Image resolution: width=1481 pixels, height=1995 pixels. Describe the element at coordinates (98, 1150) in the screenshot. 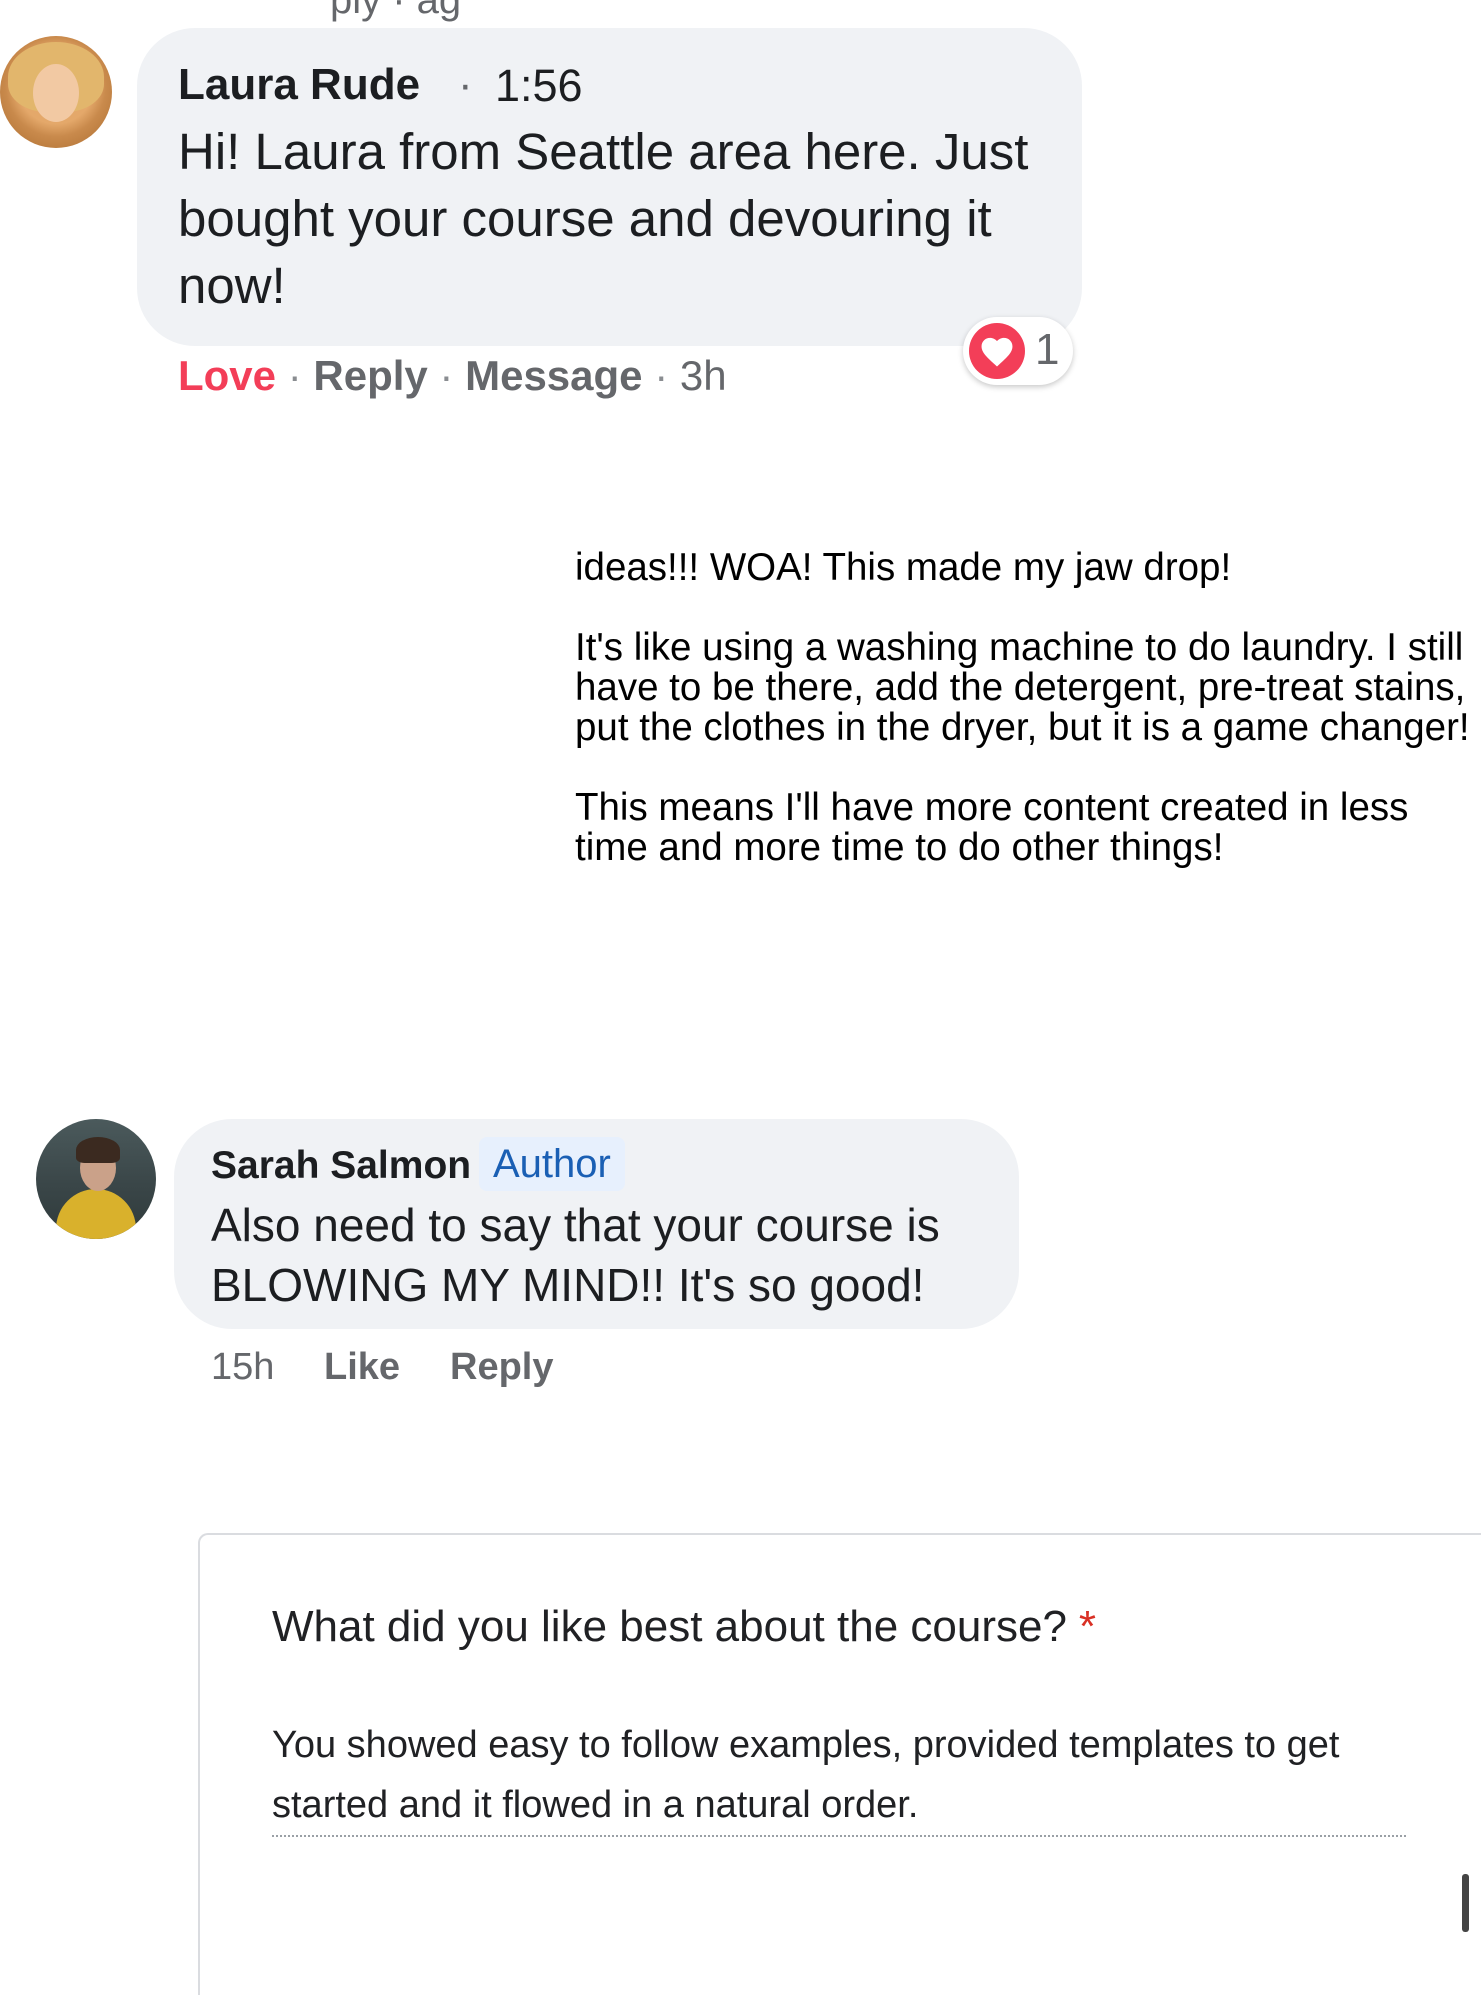

I see `avatar-hair` at that location.